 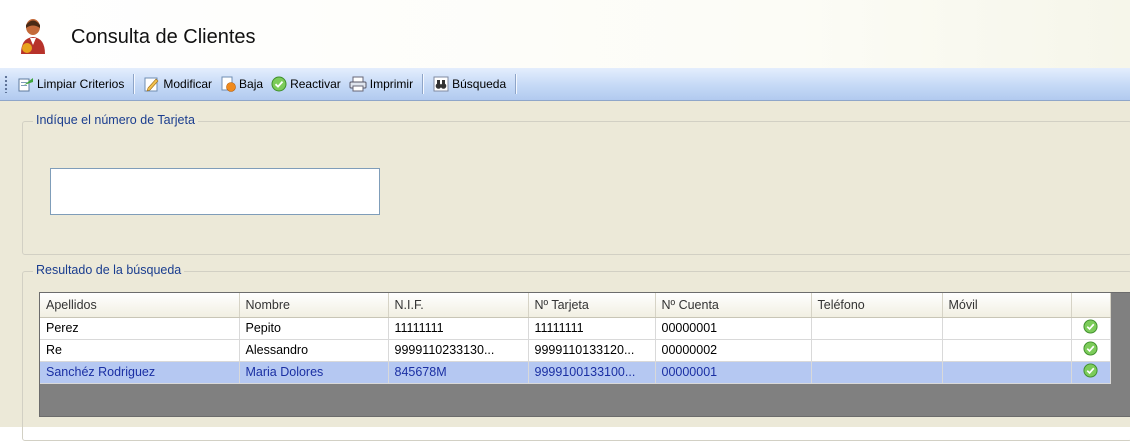 What do you see at coordinates (140, 328) in the screenshot?
I see `cell-apellidos: Perez` at bounding box center [140, 328].